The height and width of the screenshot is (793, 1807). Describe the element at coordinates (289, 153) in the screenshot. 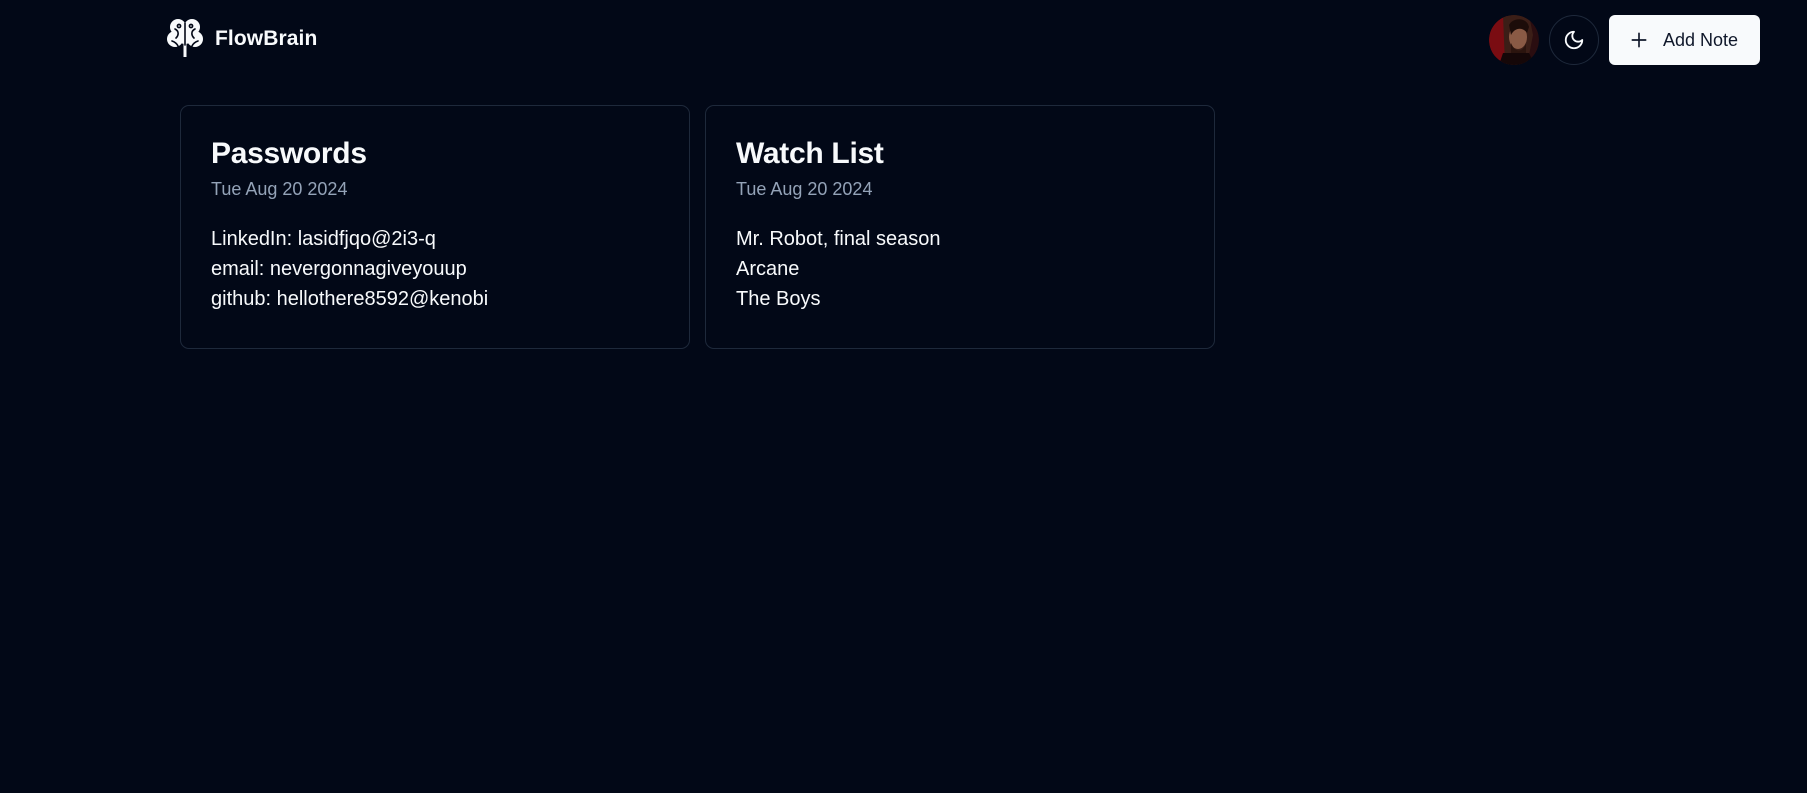

I see `note-title: Passwords` at that location.